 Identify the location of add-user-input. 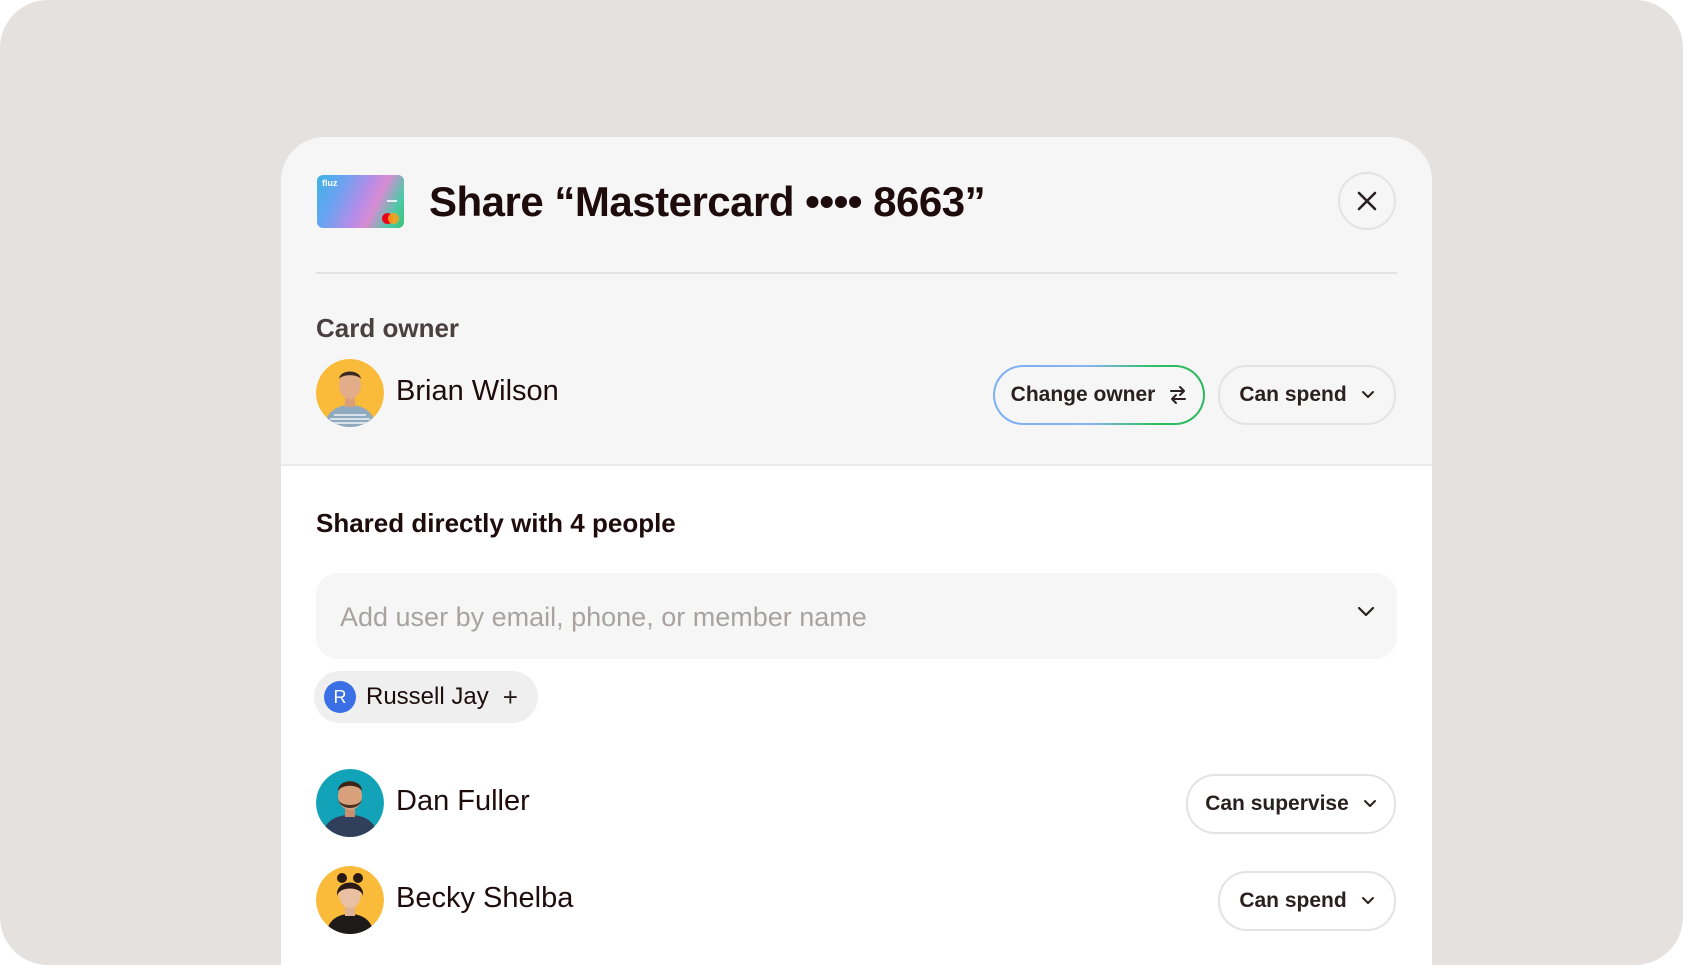
(820, 617).